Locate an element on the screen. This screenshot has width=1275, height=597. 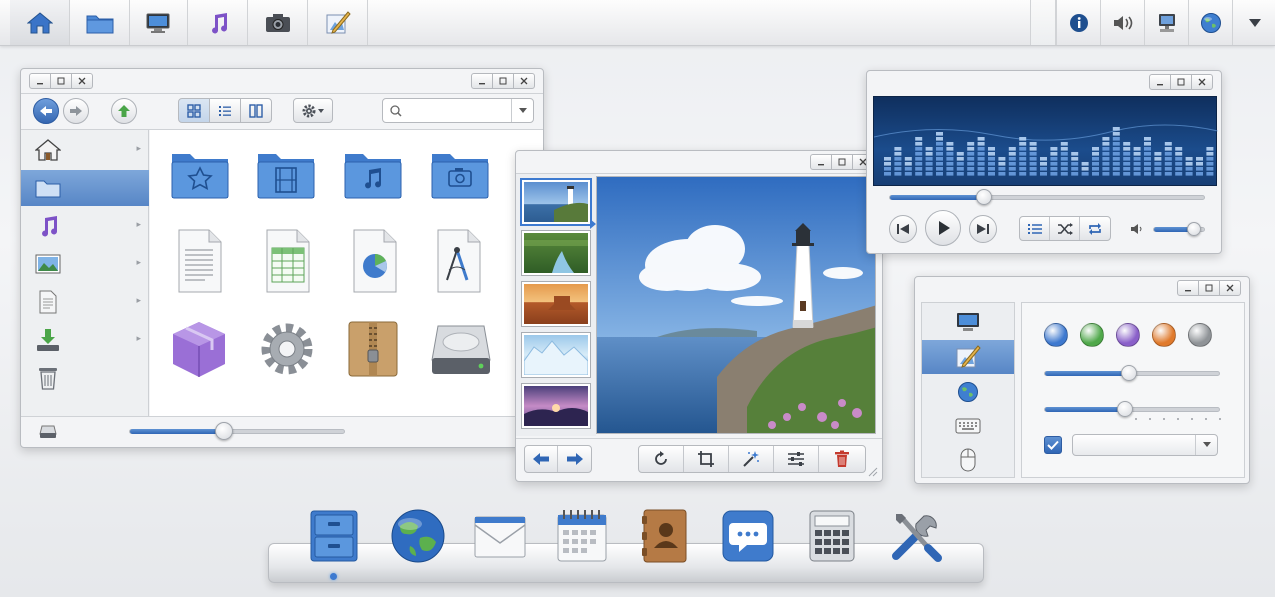
grid-view-button is located at coordinates (194, 110).